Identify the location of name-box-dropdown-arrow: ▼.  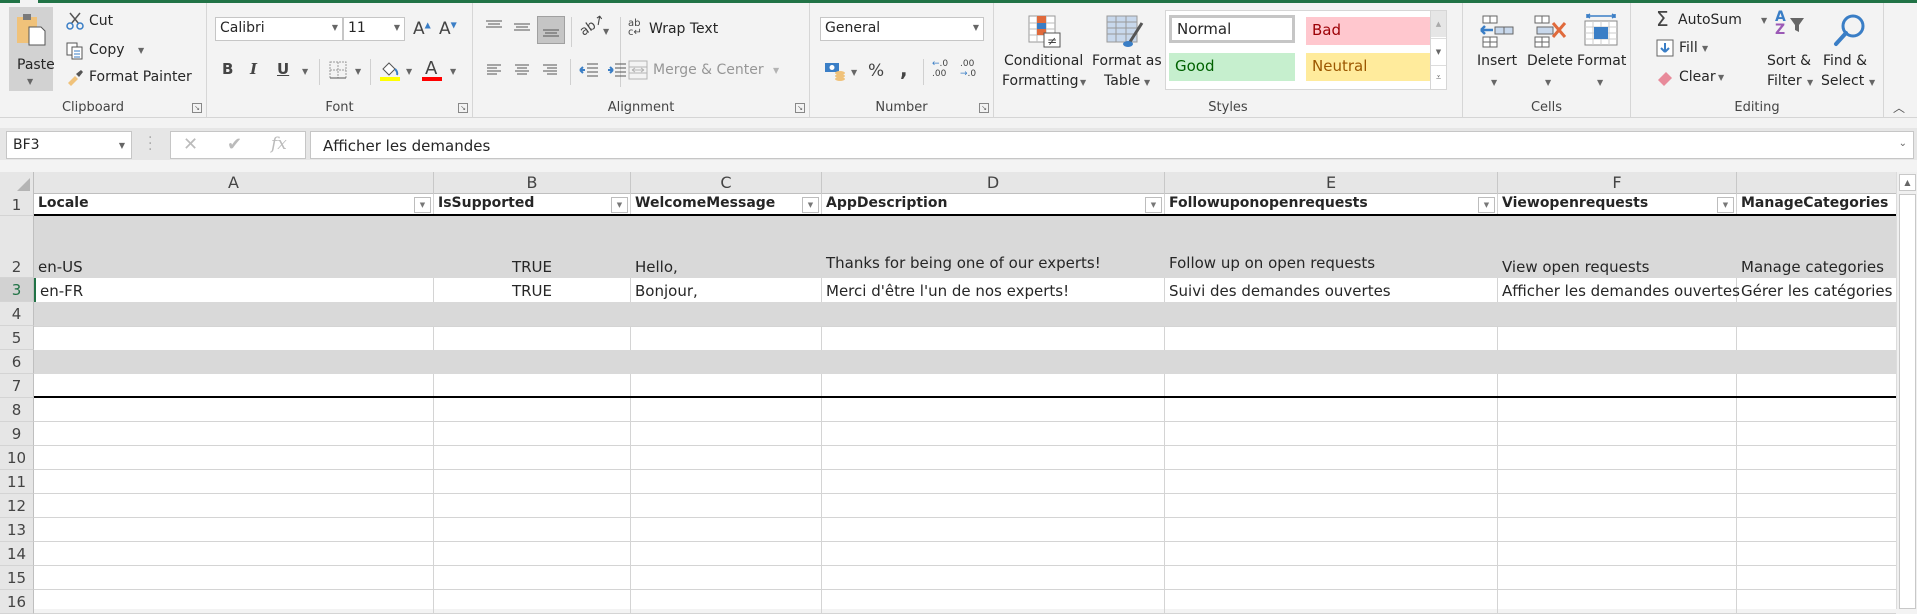
(122, 145).